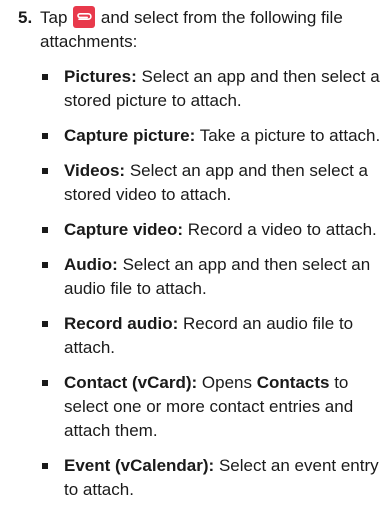  I want to click on step-number: 5., so click(25, 17).